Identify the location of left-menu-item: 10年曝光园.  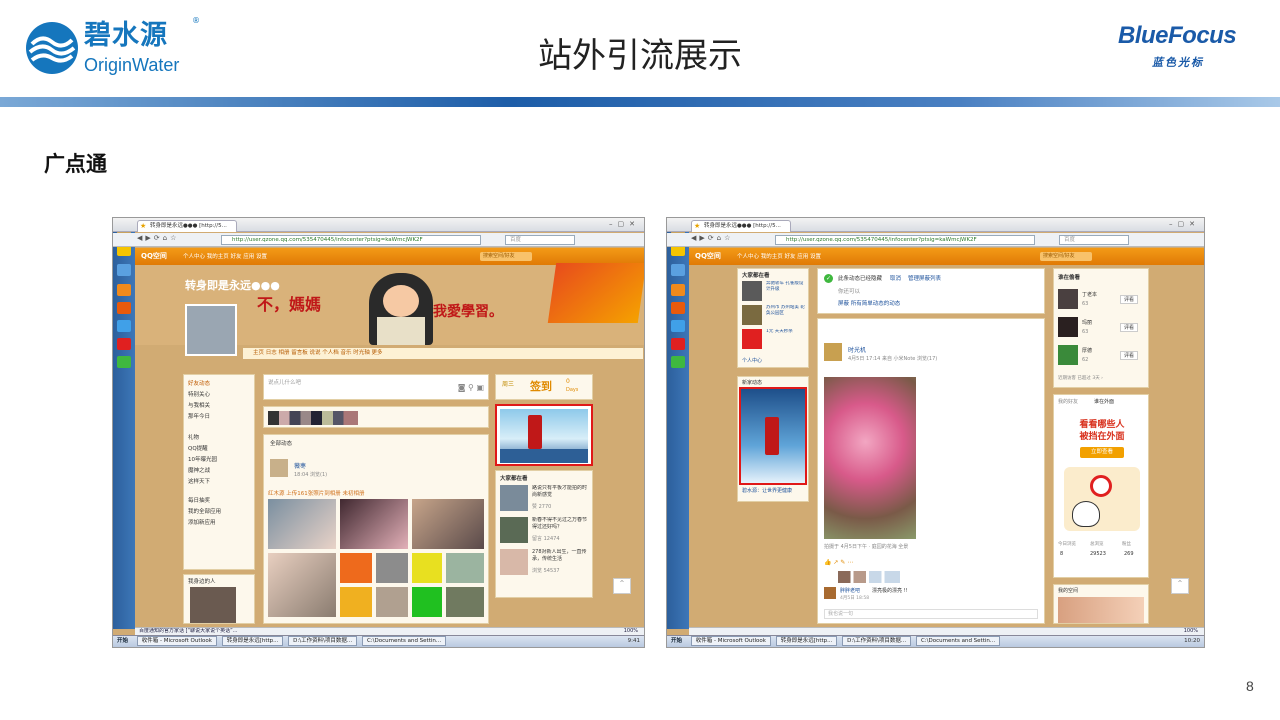
(220, 460).